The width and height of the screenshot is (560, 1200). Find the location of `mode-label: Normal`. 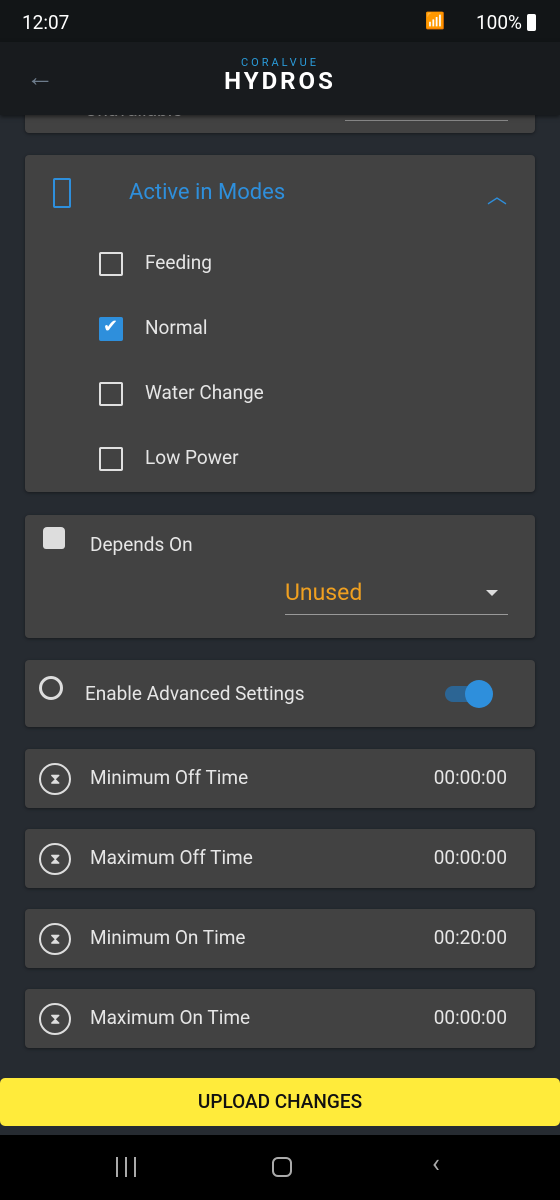

mode-label: Normal is located at coordinates (176, 327).